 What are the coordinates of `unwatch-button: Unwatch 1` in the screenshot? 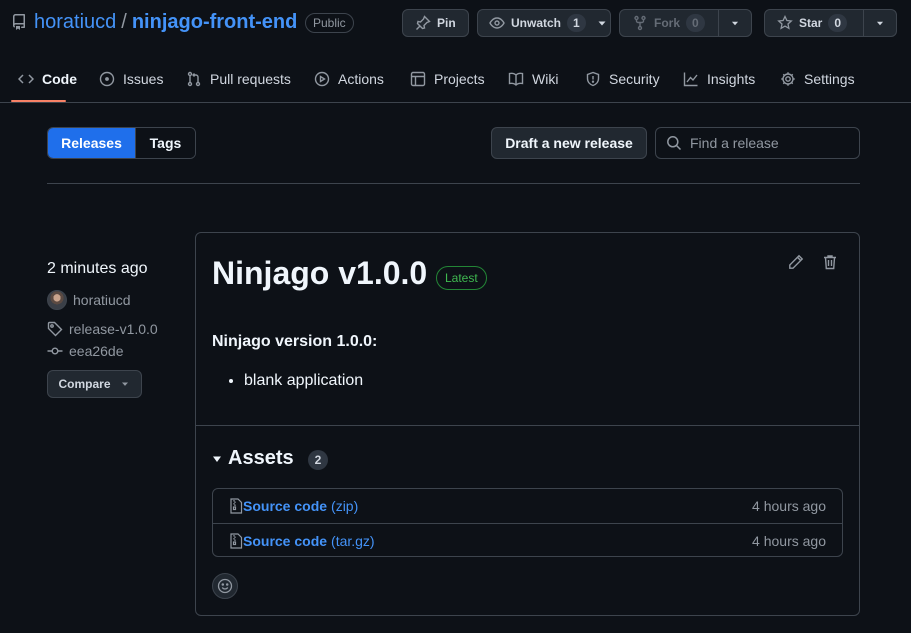 It's located at (544, 23).